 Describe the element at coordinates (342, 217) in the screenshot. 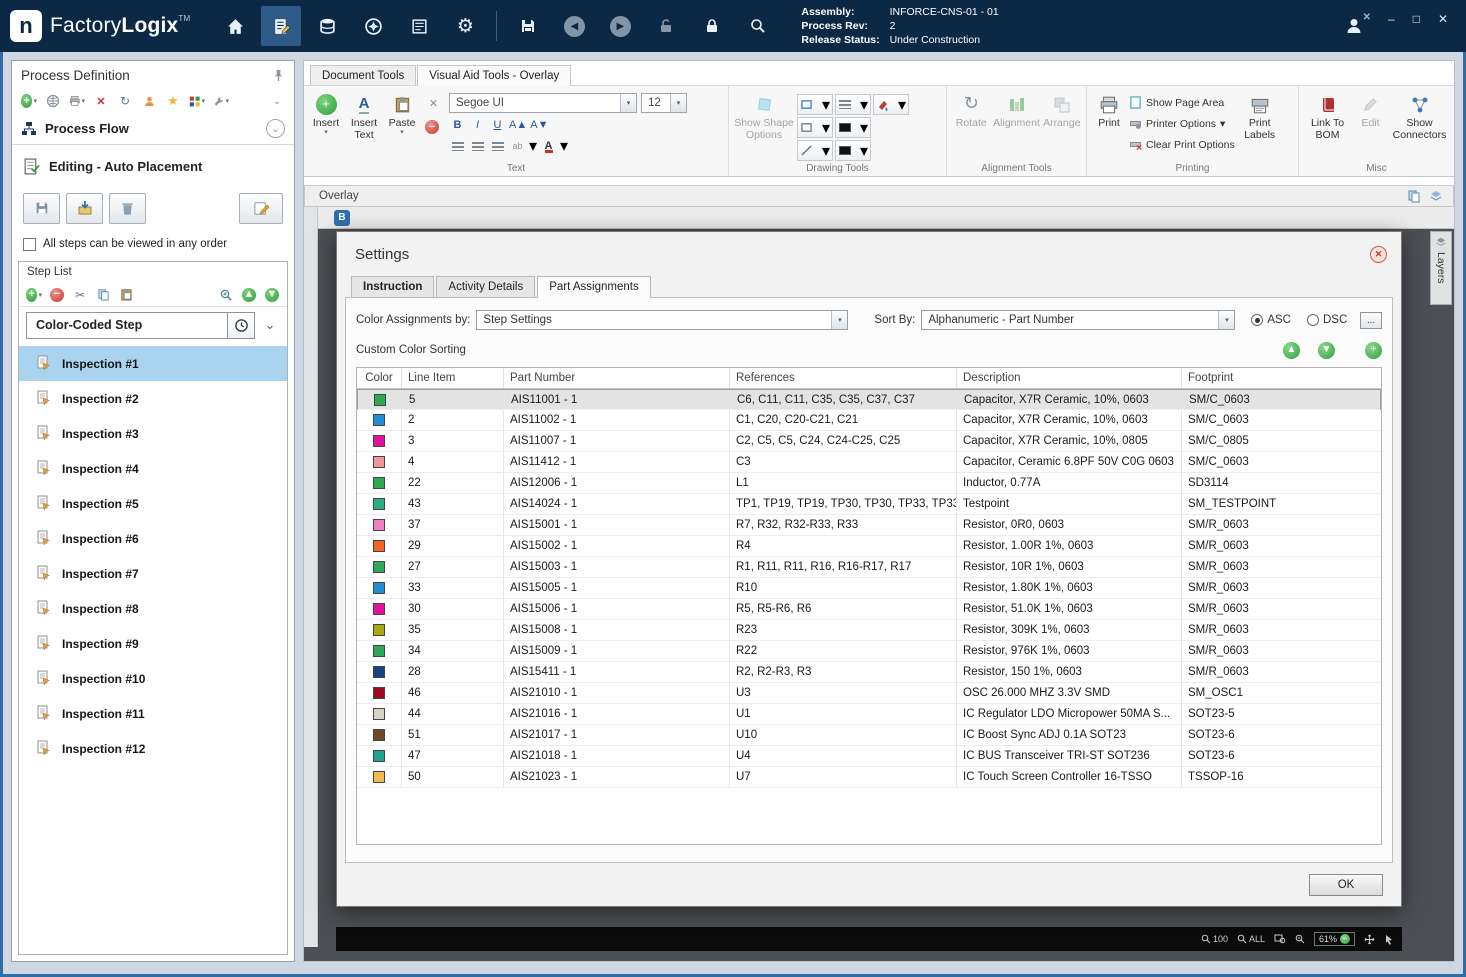

I see `board-chip: B` at that location.